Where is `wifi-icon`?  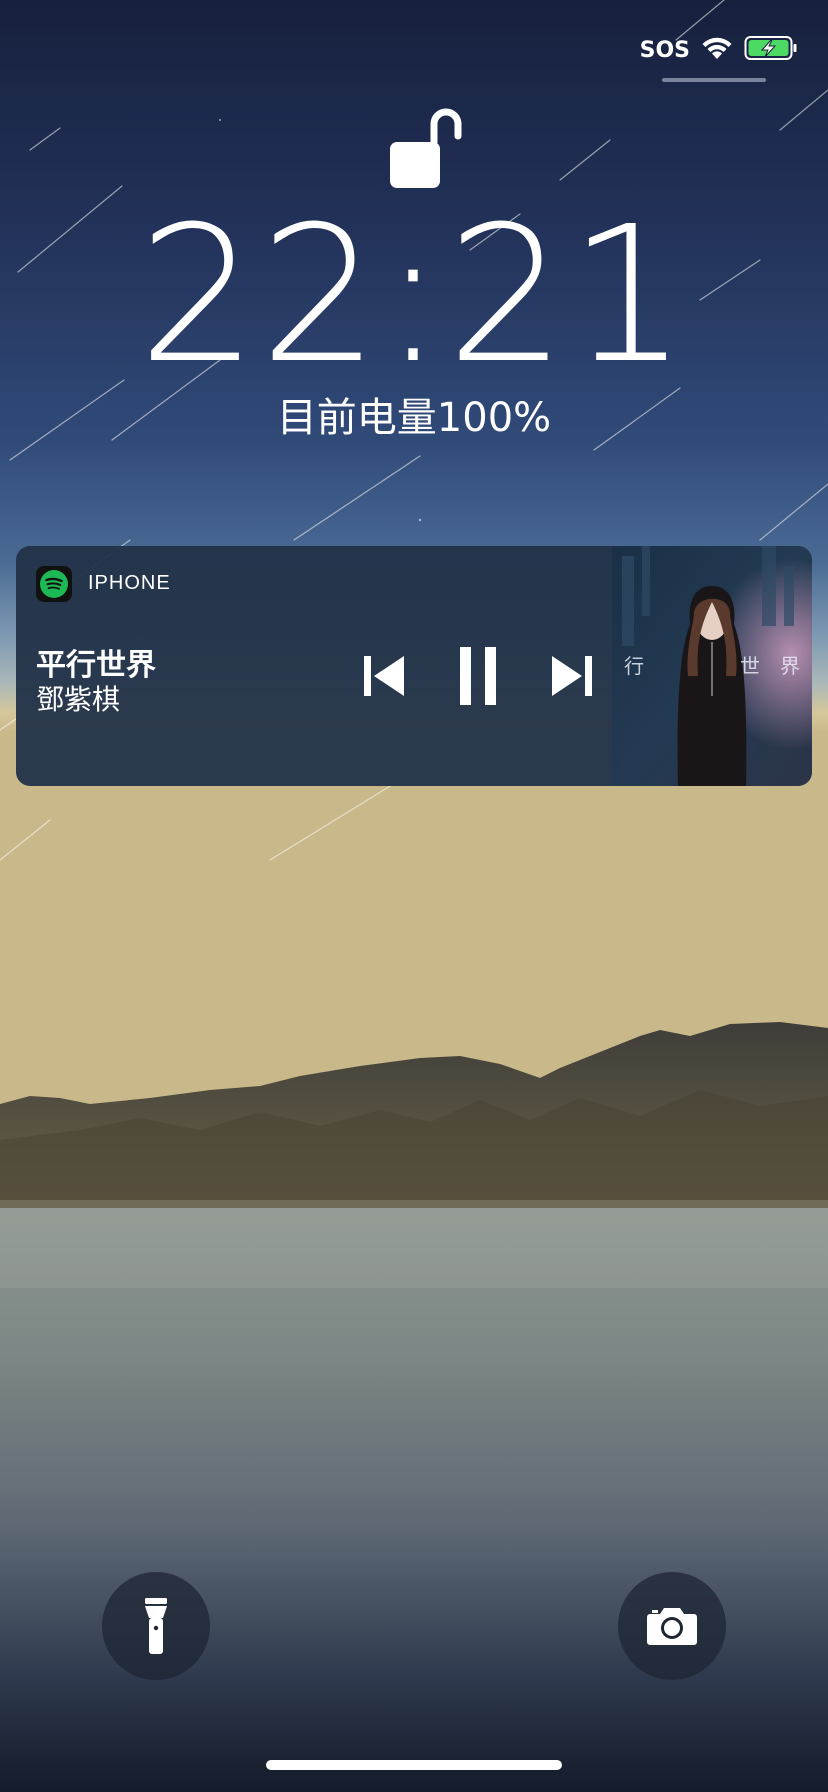 wifi-icon is located at coordinates (717, 50).